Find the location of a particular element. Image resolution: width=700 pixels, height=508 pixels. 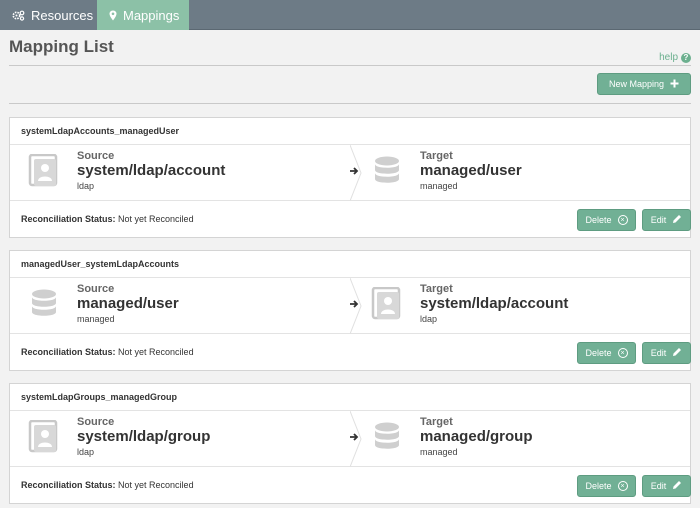

source-sub: managed is located at coordinates (96, 319).